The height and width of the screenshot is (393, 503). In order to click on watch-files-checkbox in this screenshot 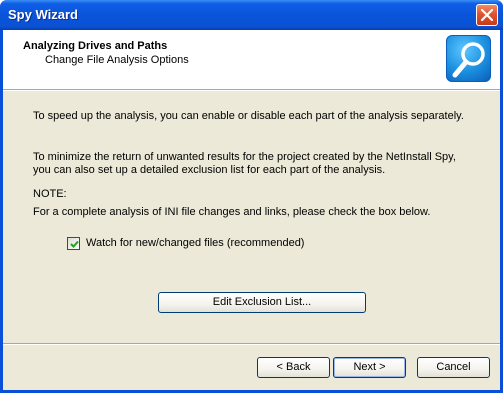, I will do `click(73, 243)`.